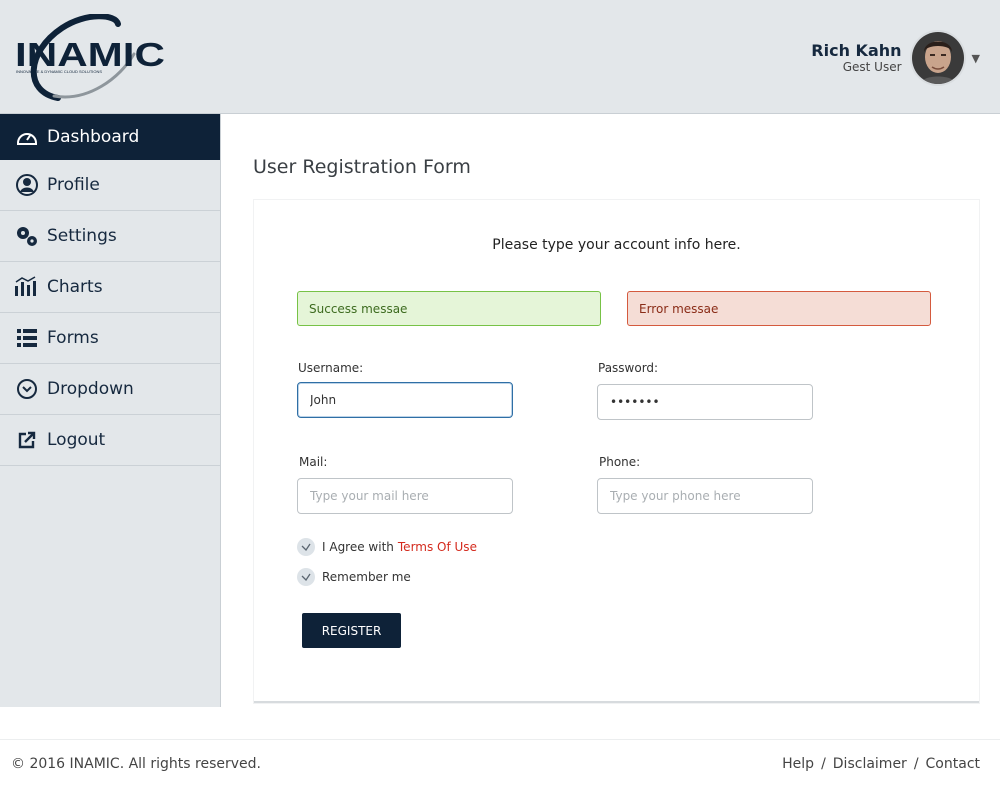 The width and height of the screenshot is (1000, 790). I want to click on sidebar-item-label: Logout, so click(76, 440).